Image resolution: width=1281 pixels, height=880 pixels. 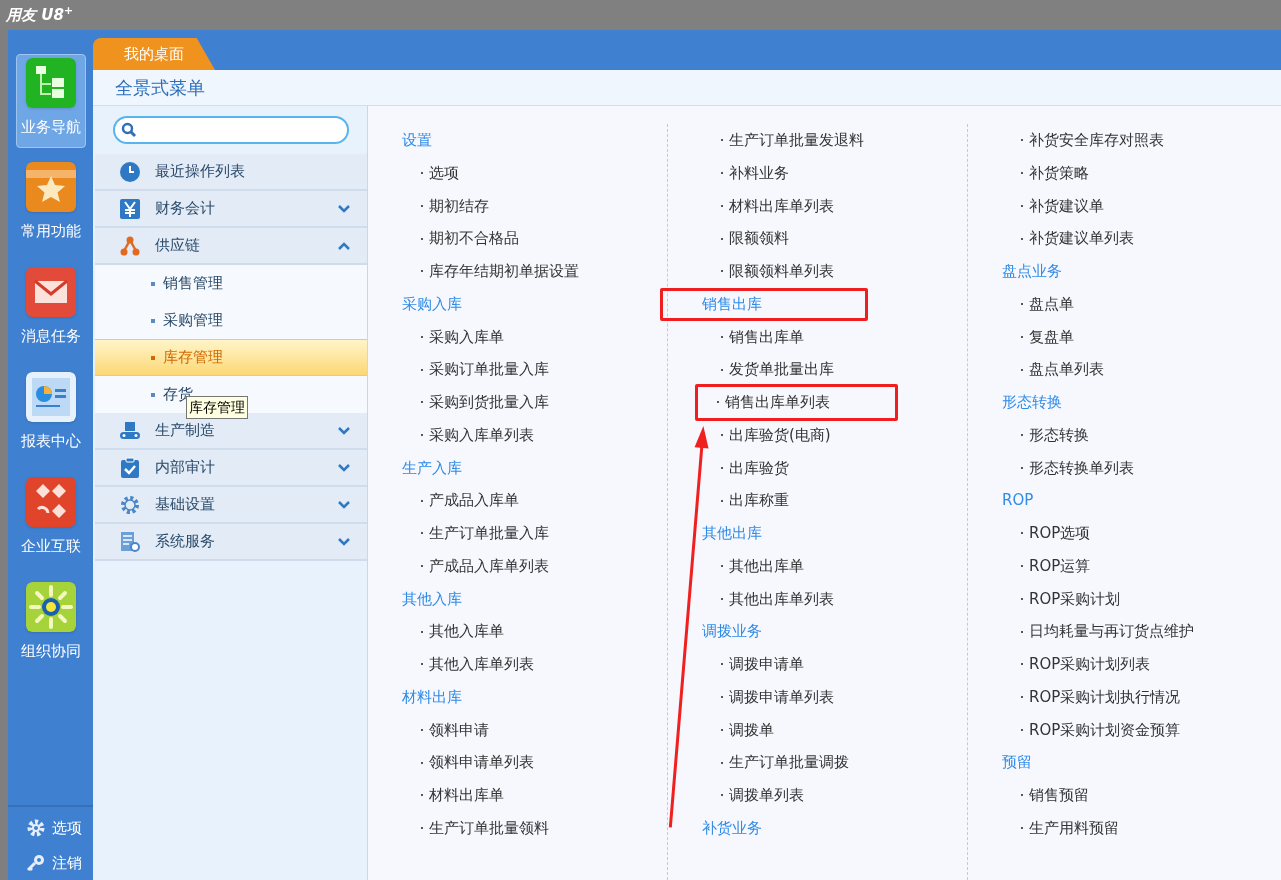 What do you see at coordinates (432, 468) in the screenshot?
I see `menu-heading: 生产入库` at bounding box center [432, 468].